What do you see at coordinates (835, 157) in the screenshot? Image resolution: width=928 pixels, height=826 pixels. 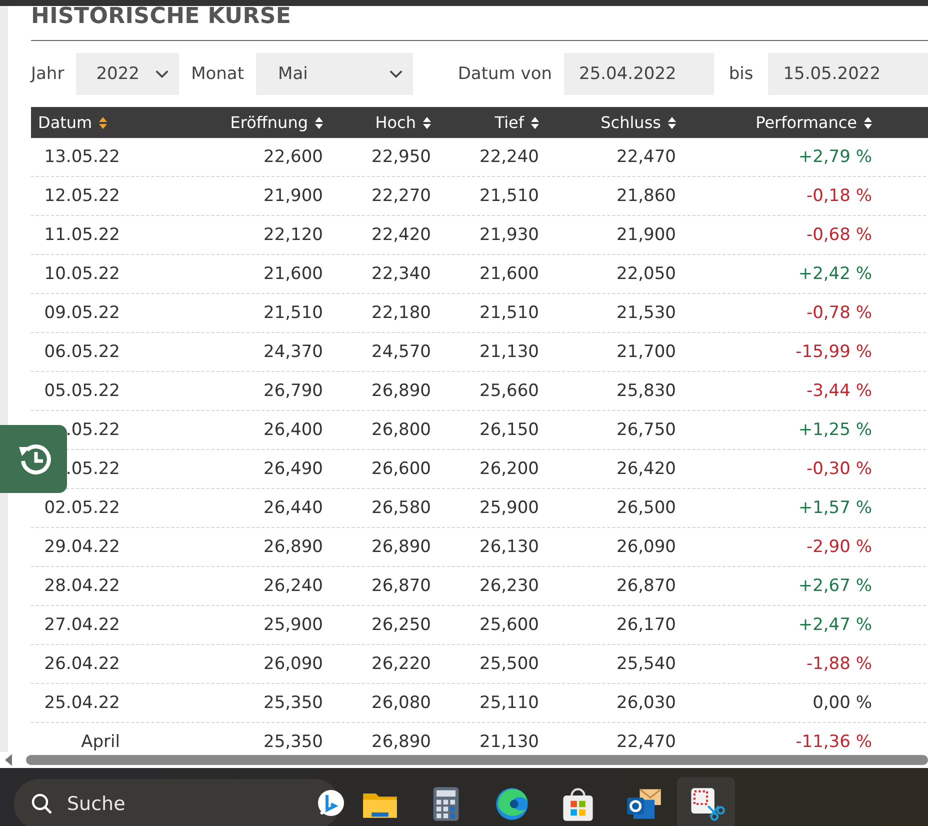 I see `performance-cell: +2,79 %` at bounding box center [835, 157].